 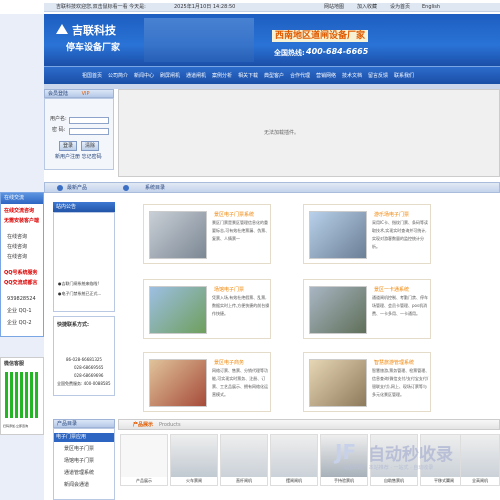 I want to click on brand-sub: 停车设备厂家, so click(x=93, y=48).